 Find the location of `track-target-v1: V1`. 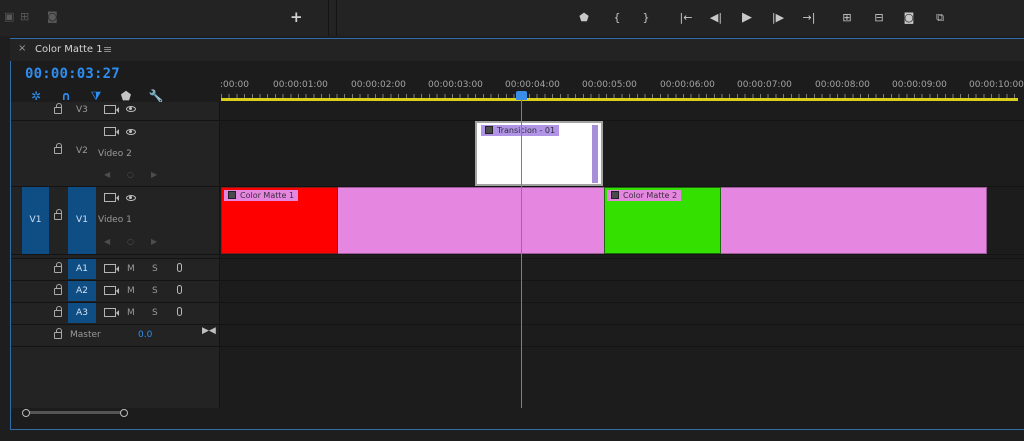

track-target-v1: V1 is located at coordinates (82, 220).